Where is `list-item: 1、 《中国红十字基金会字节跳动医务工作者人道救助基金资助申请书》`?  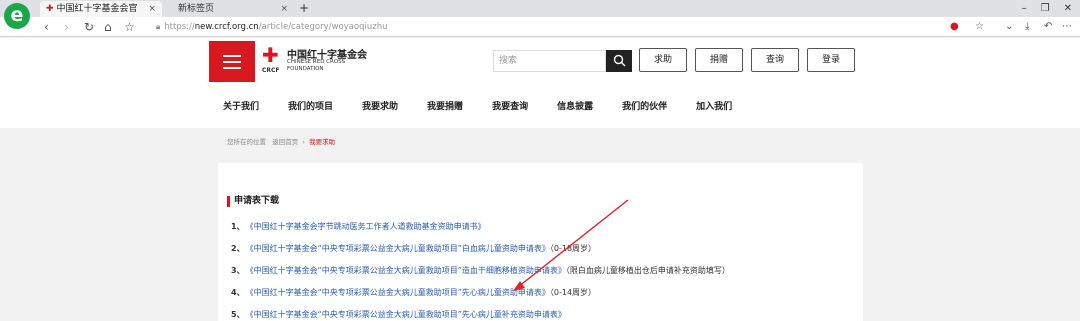 list-item: 1、 《中国红十字基金会字节跳动医务工作者人道救助基金资助申请书》 is located at coordinates (358, 226).